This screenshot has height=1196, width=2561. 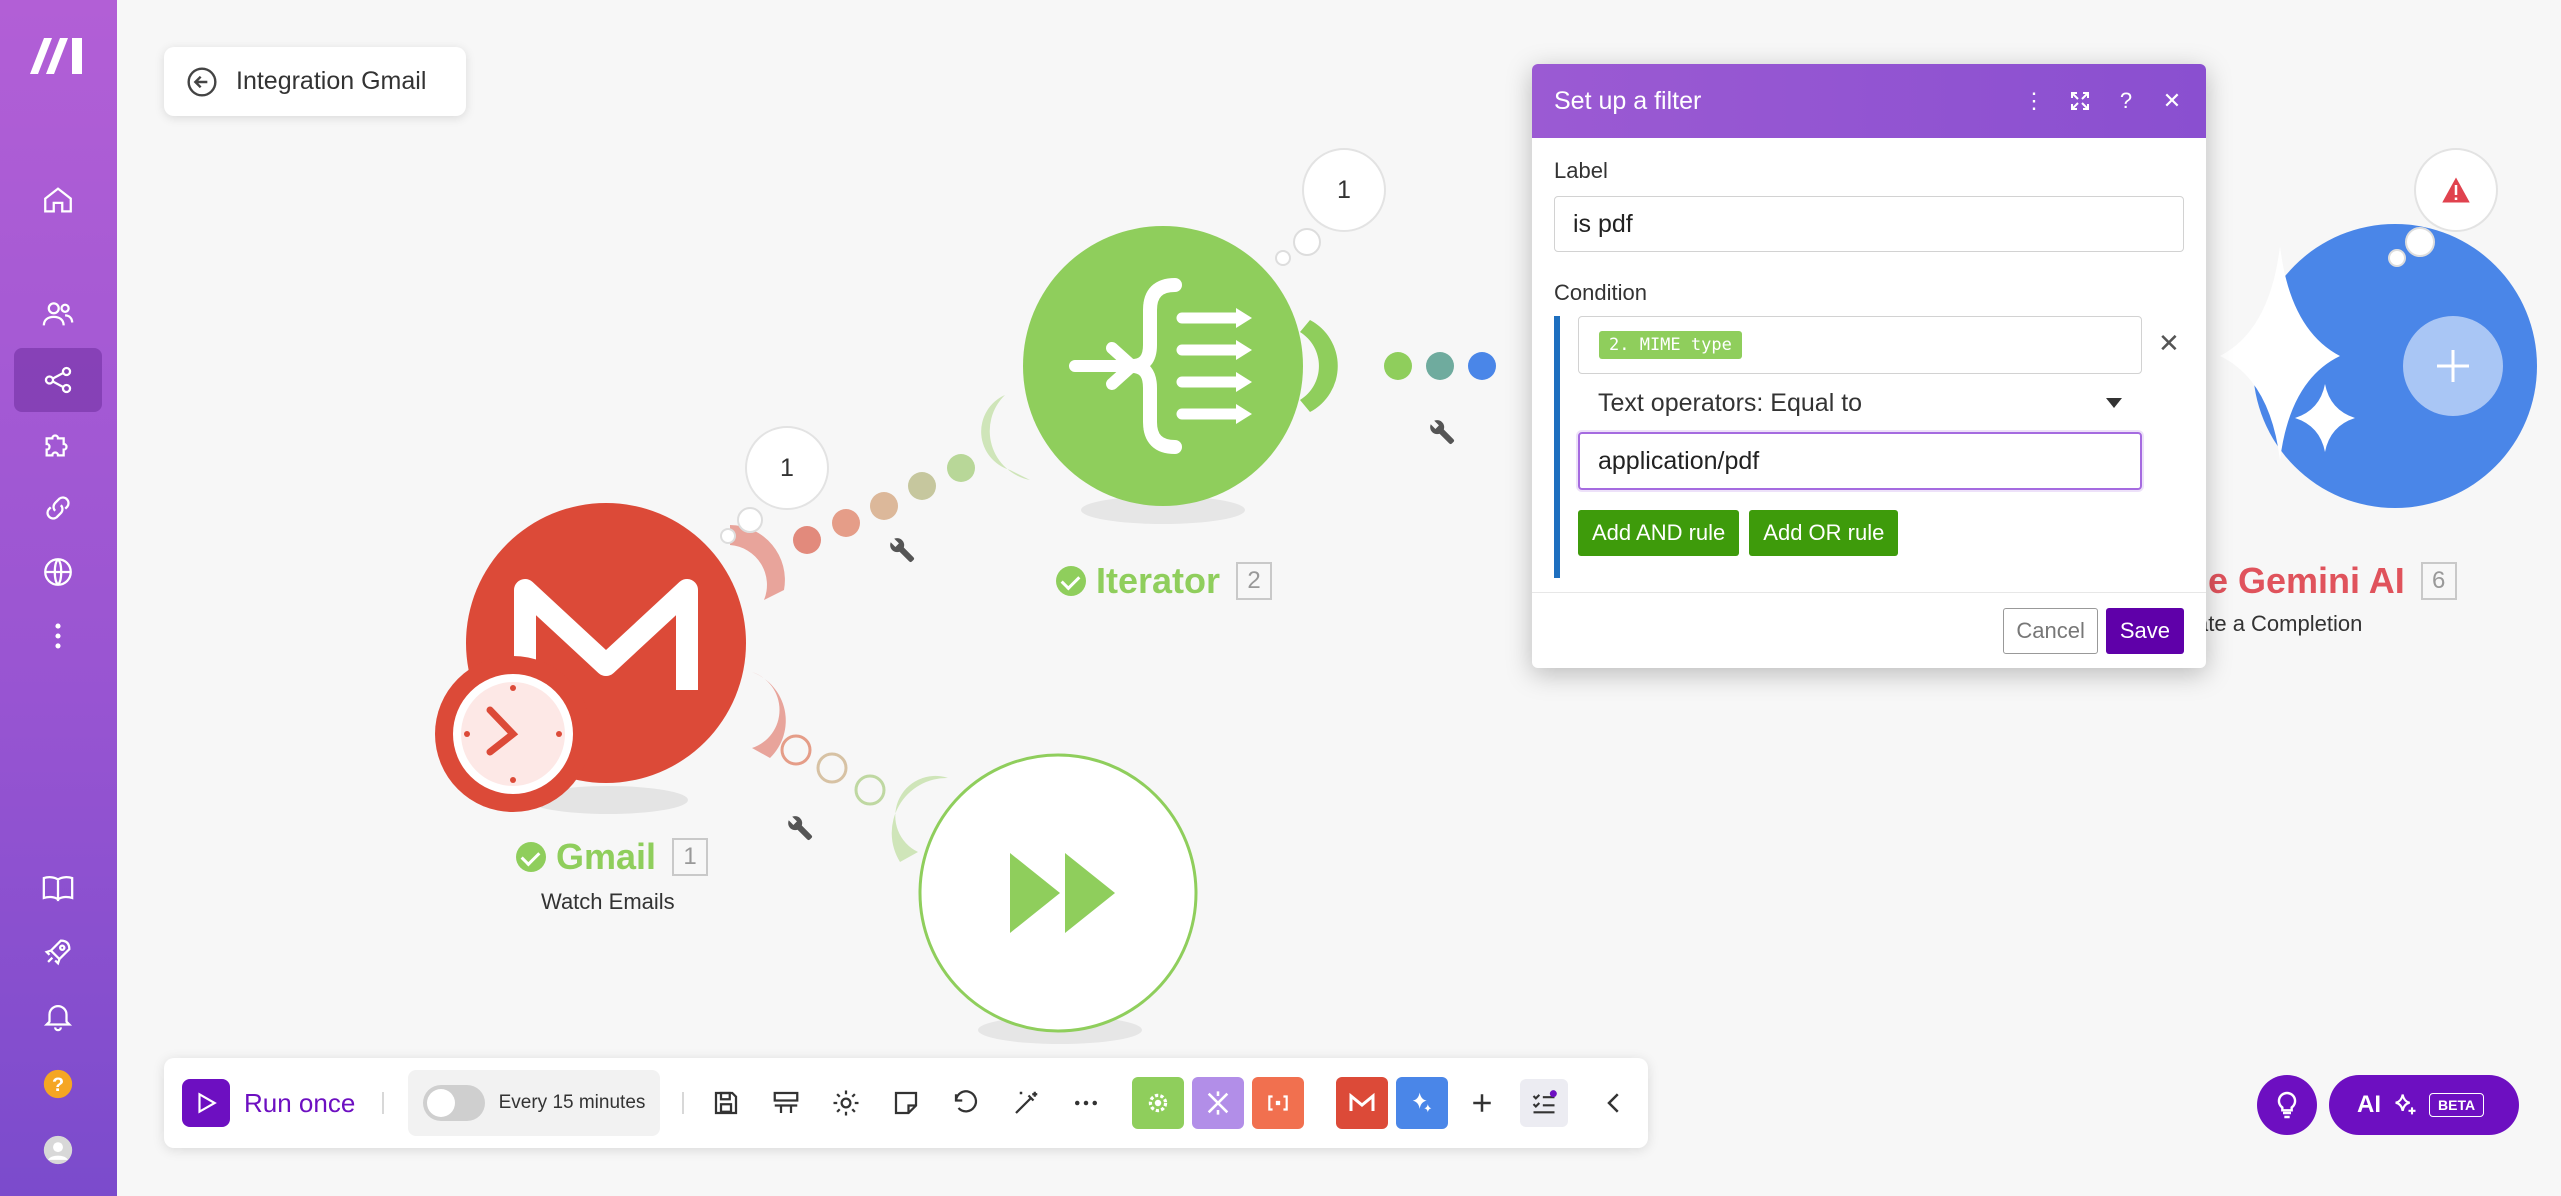 I want to click on remove-condition-icon: ✕, so click(x=2169, y=343).